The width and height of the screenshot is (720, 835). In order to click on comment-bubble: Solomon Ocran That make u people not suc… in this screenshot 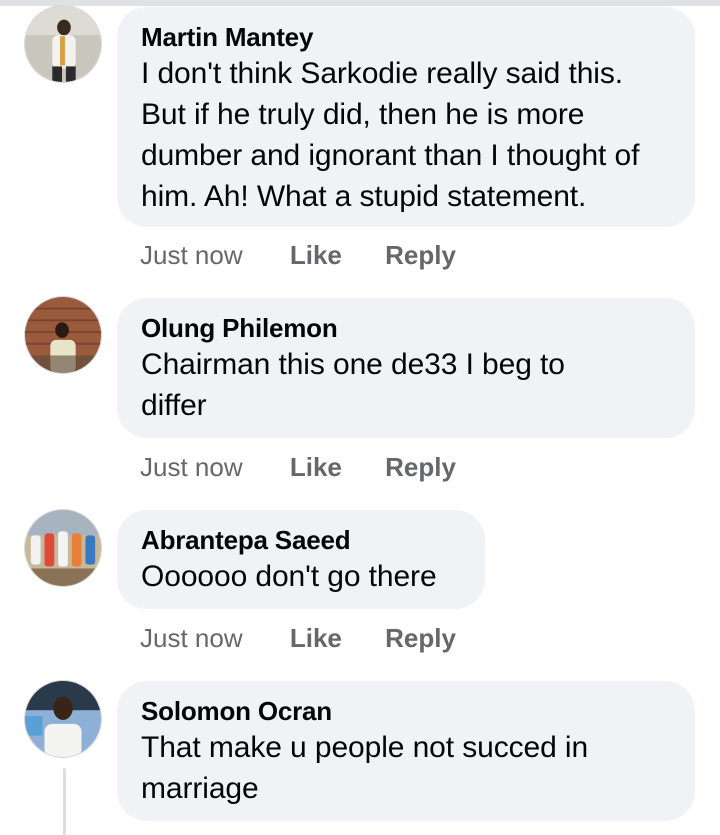, I will do `click(406, 751)`.